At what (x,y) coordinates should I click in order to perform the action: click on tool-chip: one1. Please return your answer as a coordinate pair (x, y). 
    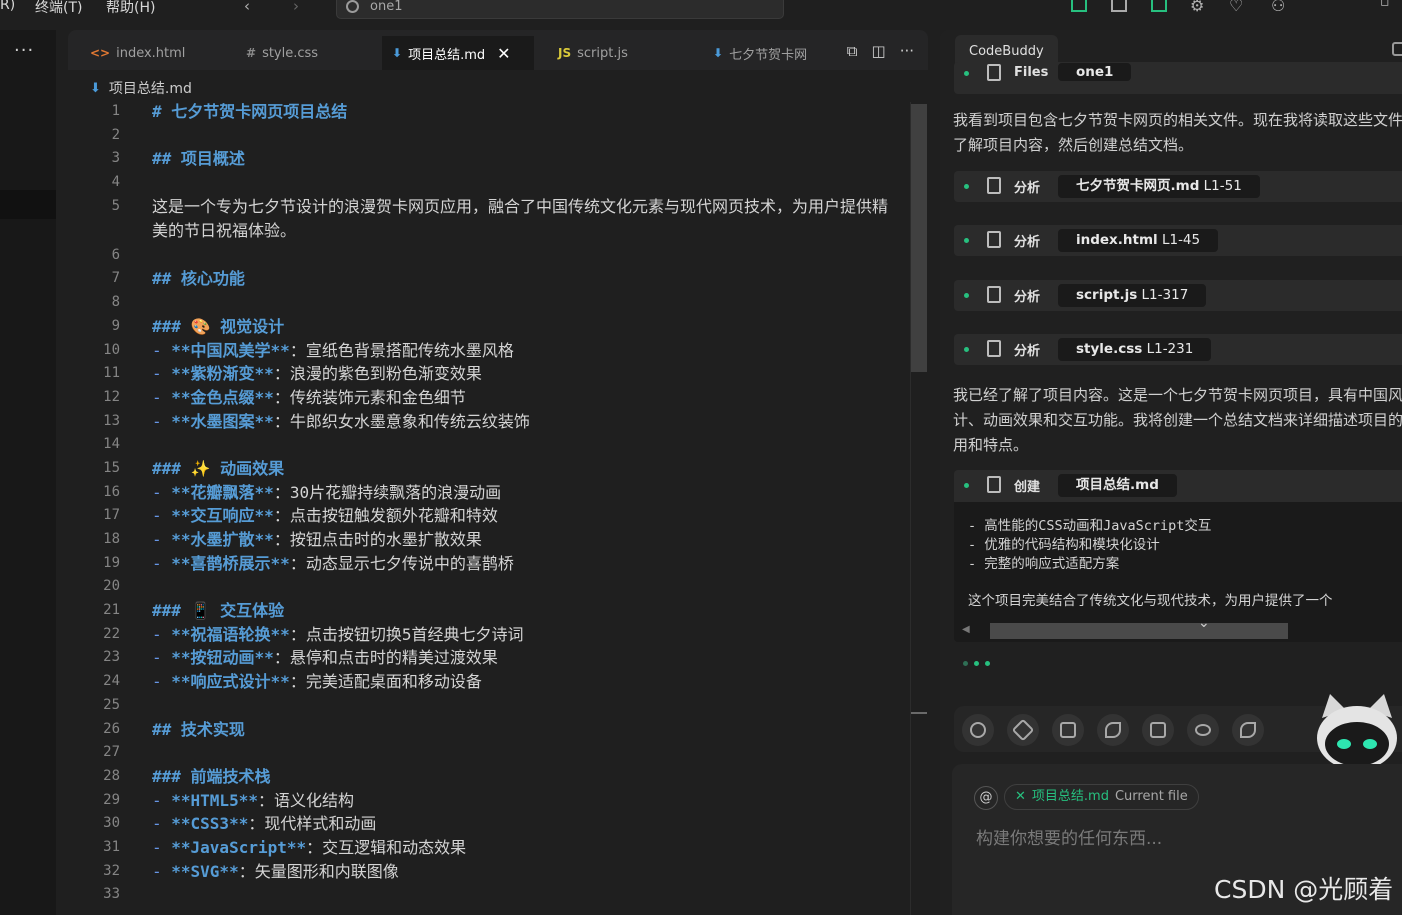
    Looking at the image, I should click on (1095, 72).